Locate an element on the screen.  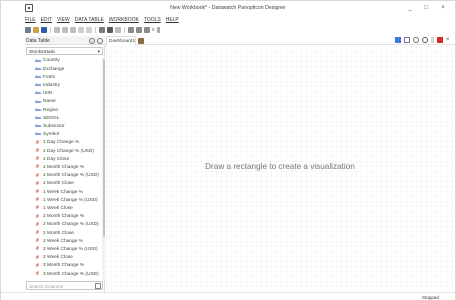
column-label: 2 Month Change % (USD) is located at coordinates (71, 225).